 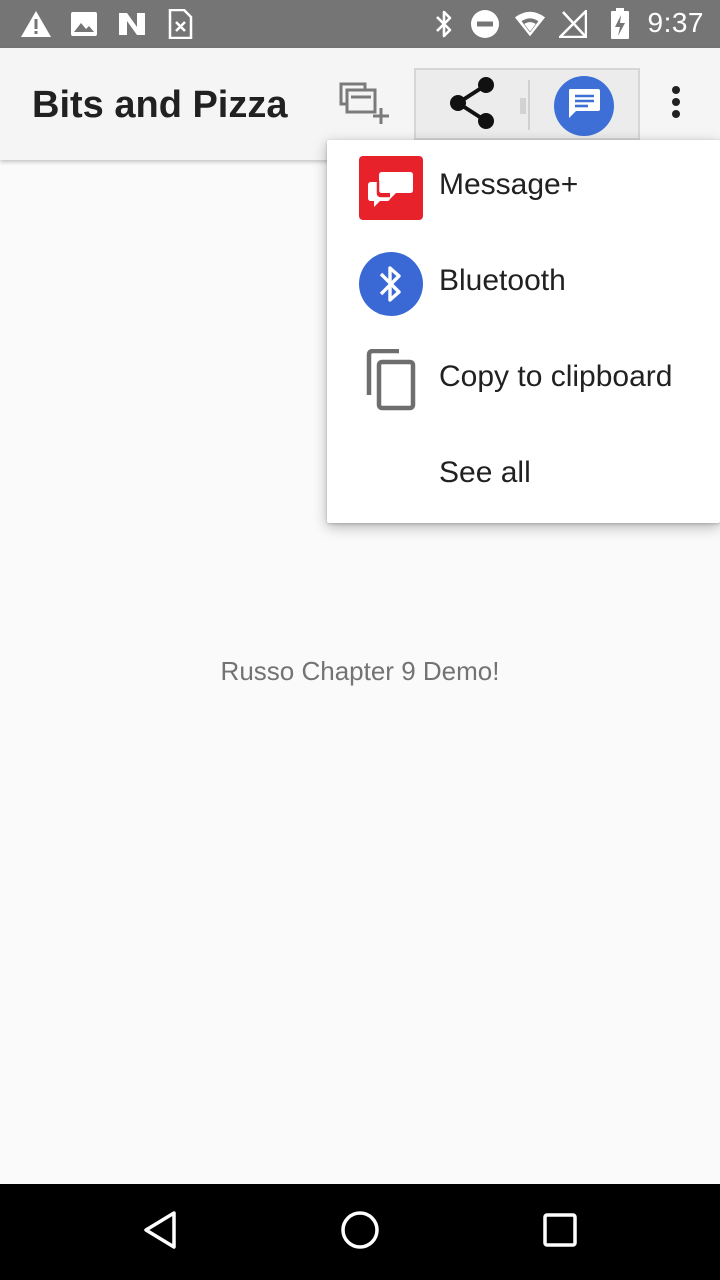 I want to click on status-bar: 9:37, so click(x=360, y=24).